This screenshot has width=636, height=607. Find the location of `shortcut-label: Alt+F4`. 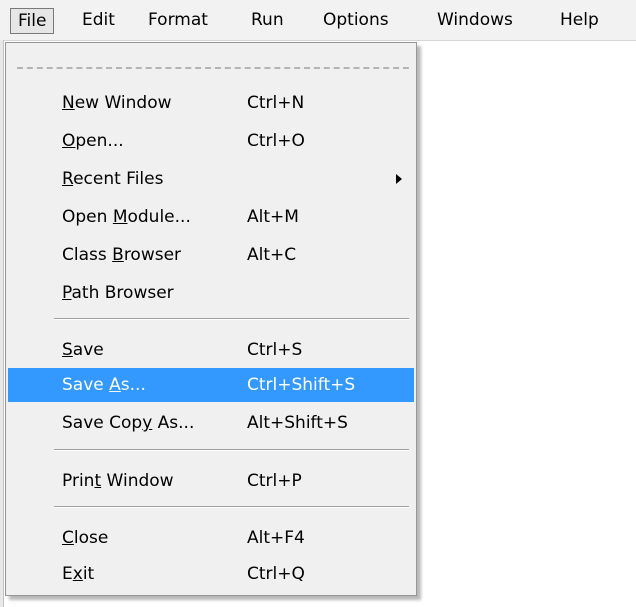

shortcut-label: Alt+F4 is located at coordinates (276, 538).